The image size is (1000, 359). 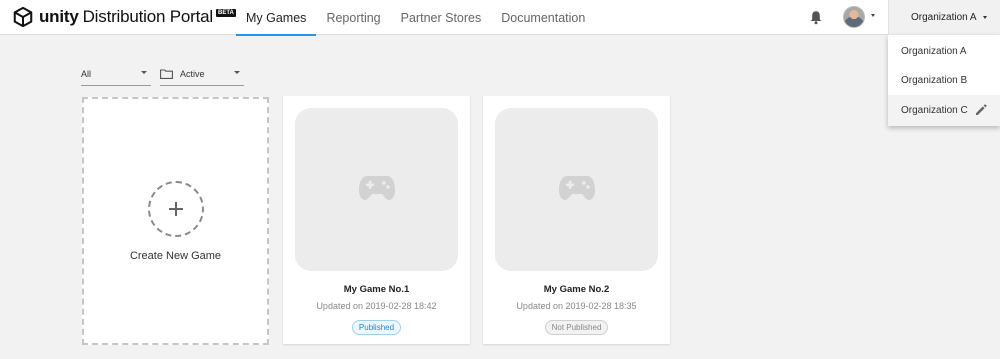 What do you see at coordinates (441, 17) in the screenshot?
I see `tab-partner-stores: Partner Stores` at bounding box center [441, 17].